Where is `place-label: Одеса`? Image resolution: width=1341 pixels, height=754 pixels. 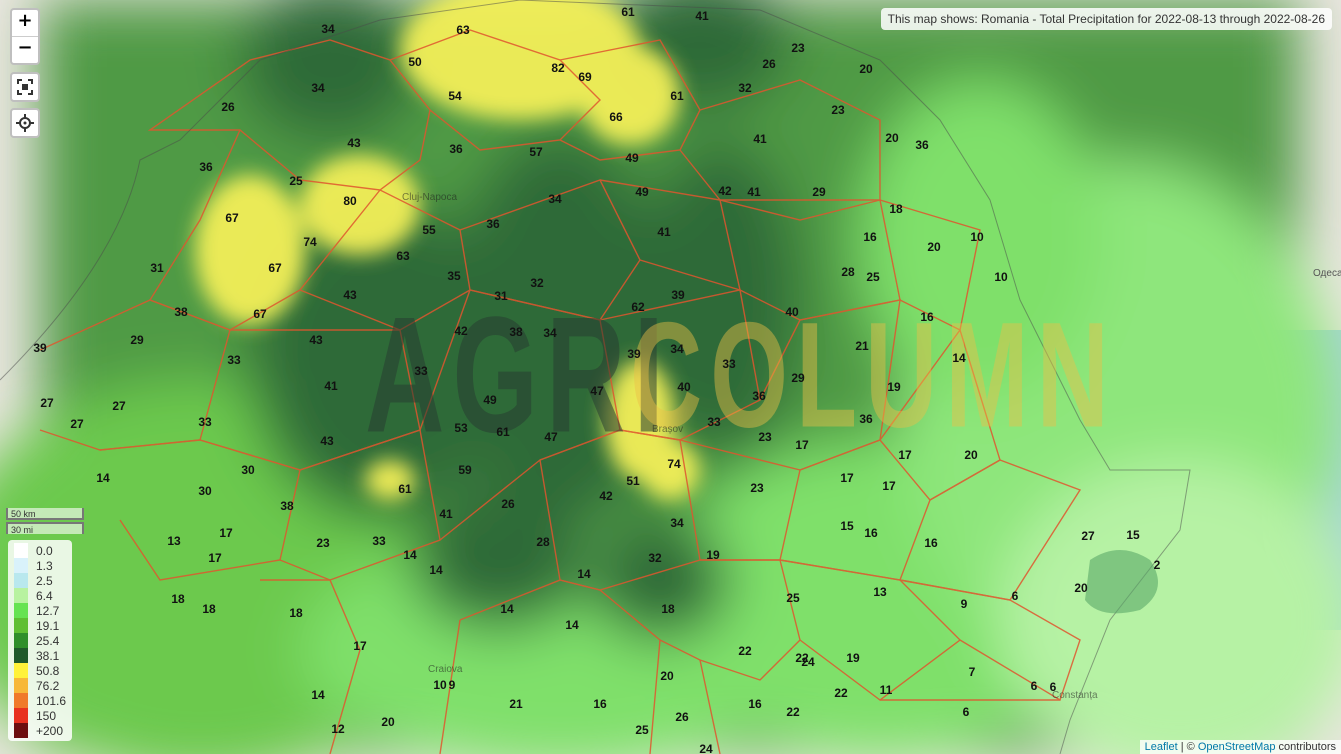 place-label: Одеса is located at coordinates (1327, 273).